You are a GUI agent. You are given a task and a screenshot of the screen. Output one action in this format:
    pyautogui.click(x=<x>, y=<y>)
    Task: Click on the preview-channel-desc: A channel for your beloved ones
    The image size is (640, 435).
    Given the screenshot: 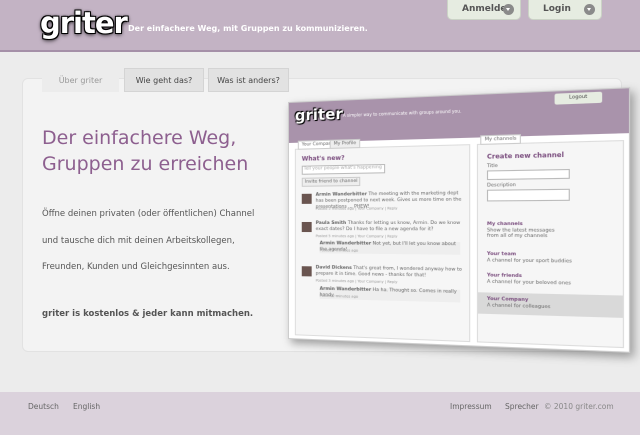 What is the action you would take?
    pyautogui.click(x=533, y=283)
    